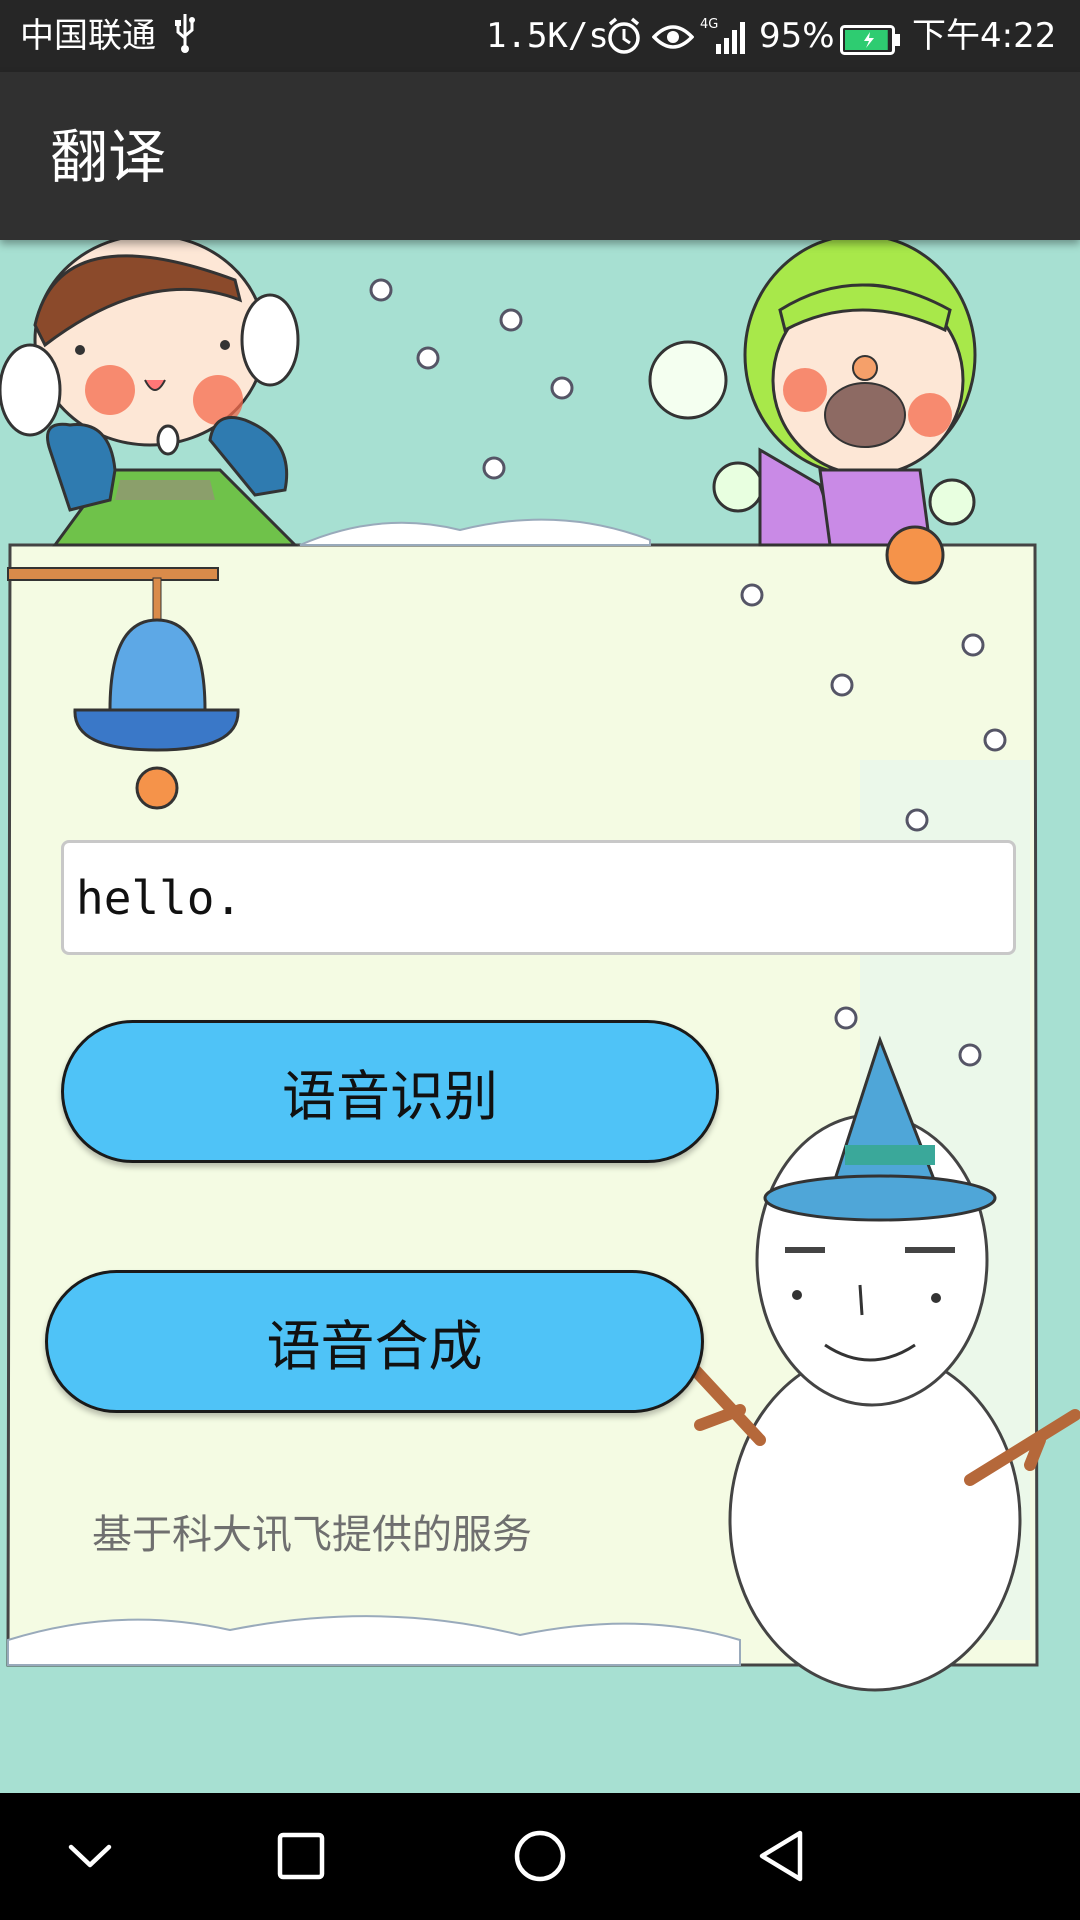  Describe the element at coordinates (547, 36) in the screenshot. I see `net-speed: 1.5K/s` at that location.